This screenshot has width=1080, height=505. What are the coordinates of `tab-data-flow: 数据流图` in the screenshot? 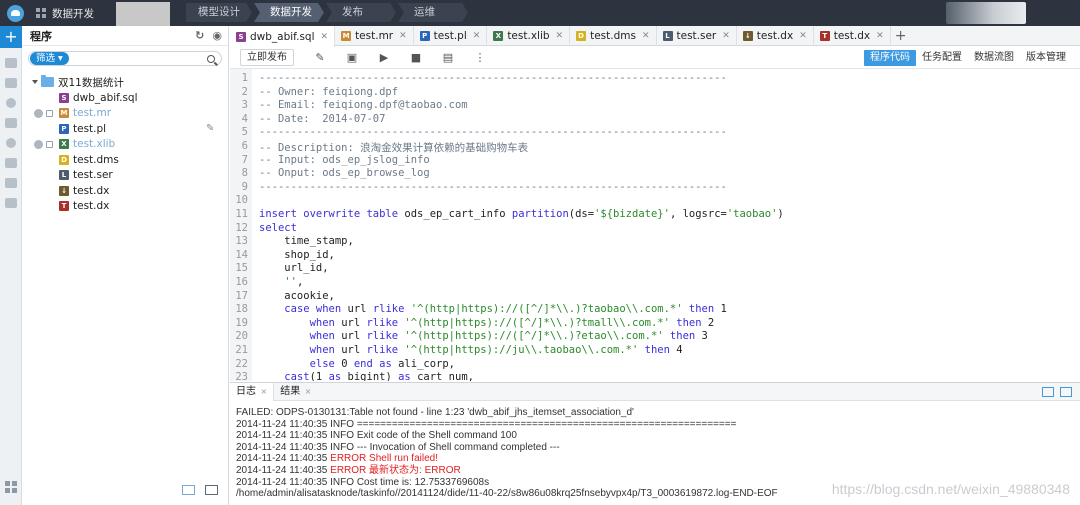 It's located at (994, 58).